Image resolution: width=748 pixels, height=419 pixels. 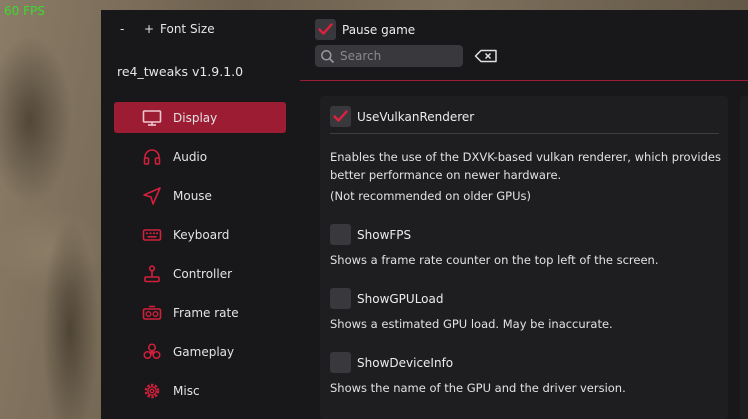 I want to click on keyboard-icon, so click(x=152, y=235).